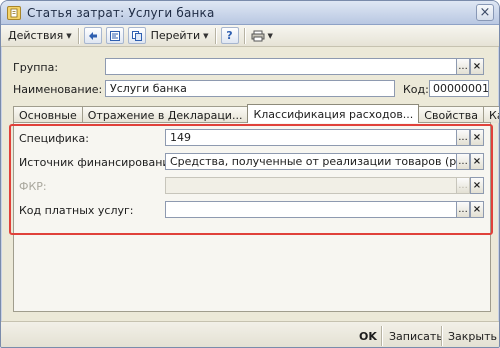 This screenshot has width=500, height=348. Describe the element at coordinates (54, 138) in the screenshot. I see `specifics-label: Специфика:` at that location.